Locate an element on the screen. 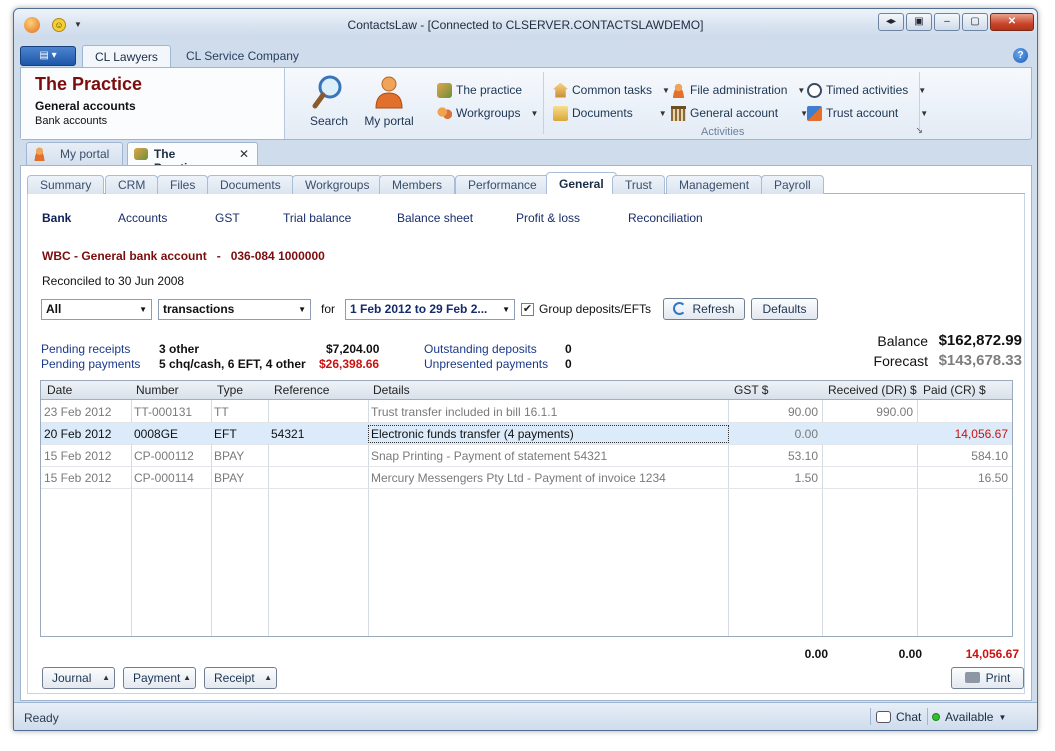 This screenshot has height=751, width=1055. doc-tab-my-portal: My portal is located at coordinates (74, 153).